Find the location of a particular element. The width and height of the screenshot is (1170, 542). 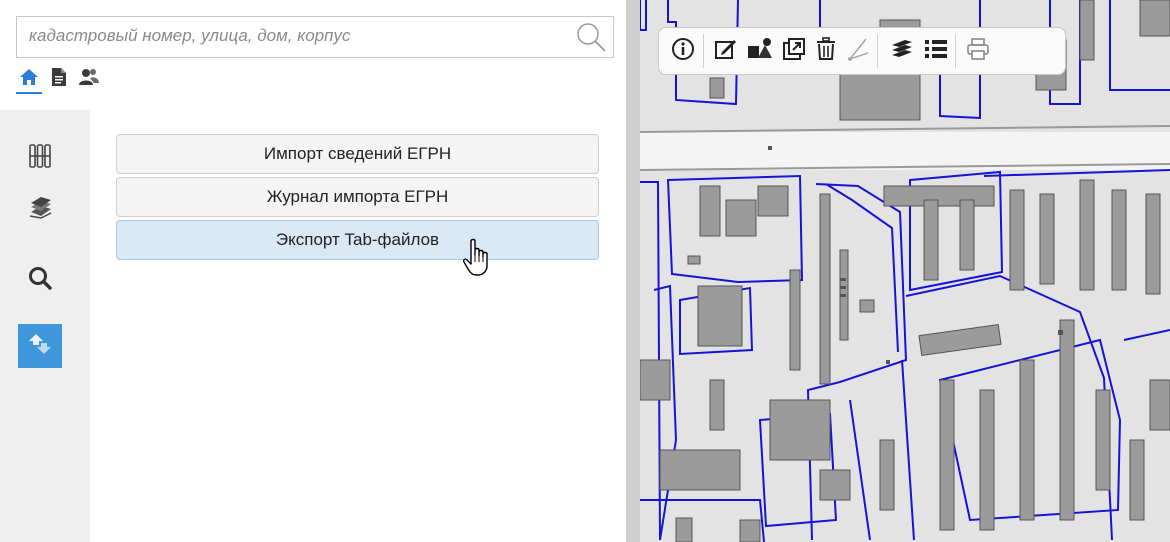

import-journal-button: Журнал импорта ЕГРН is located at coordinates (357, 197).